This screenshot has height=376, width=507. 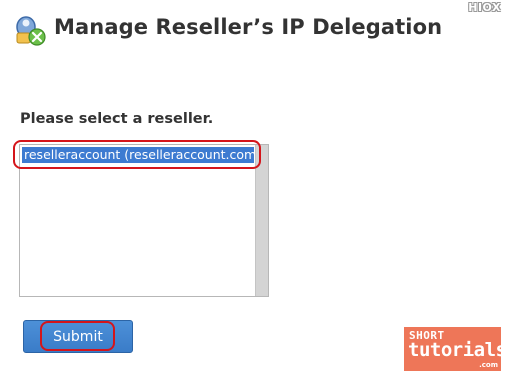 What do you see at coordinates (78, 336) in the screenshot?
I see `submit-button: Submit` at bounding box center [78, 336].